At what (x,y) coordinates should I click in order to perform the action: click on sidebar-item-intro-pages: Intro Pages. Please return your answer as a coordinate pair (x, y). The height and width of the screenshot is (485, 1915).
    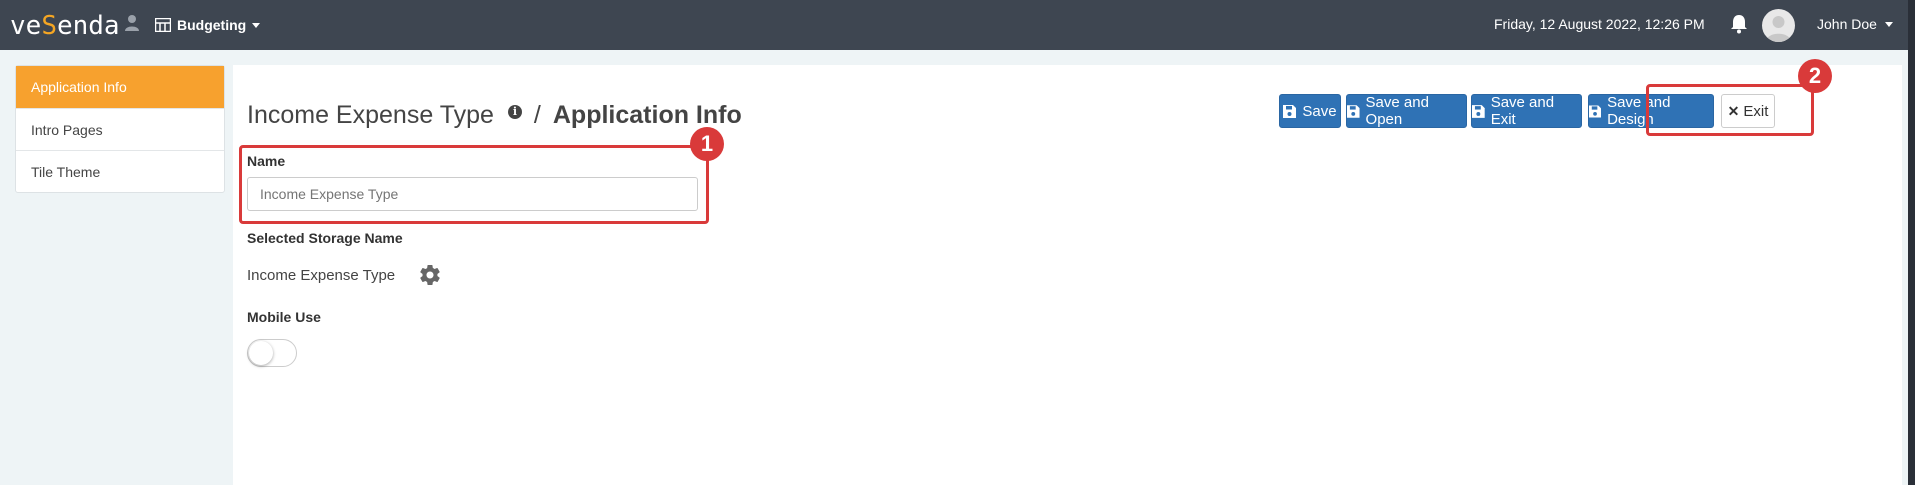
    Looking at the image, I should click on (120, 129).